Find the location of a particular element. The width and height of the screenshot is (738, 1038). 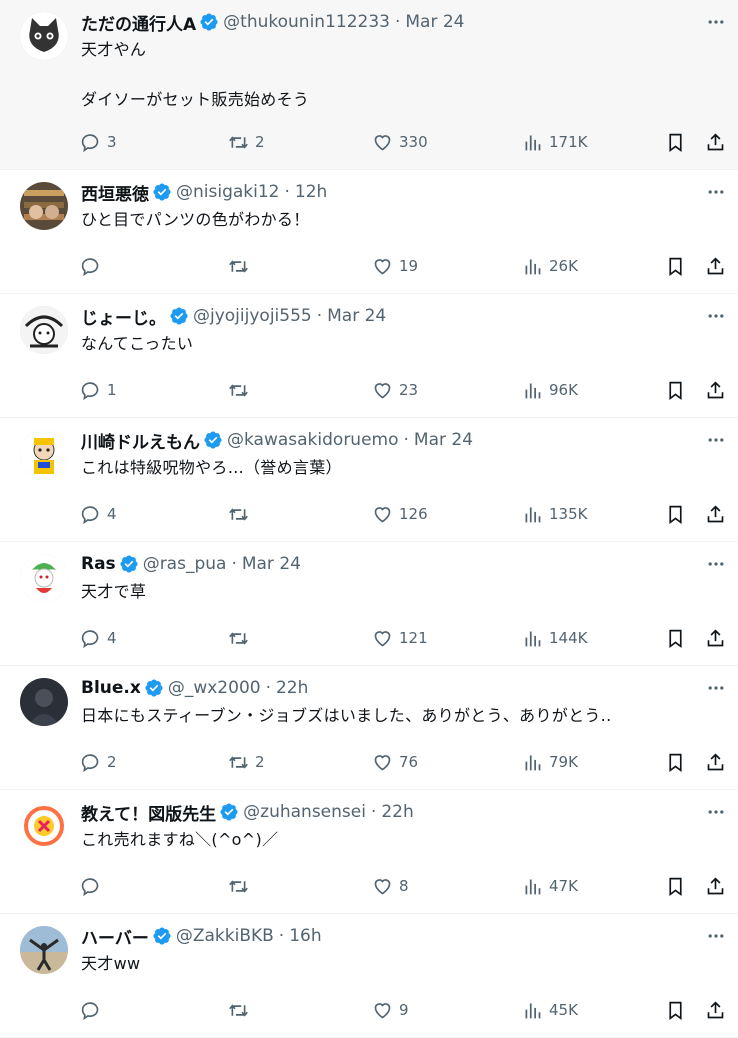

display-name: じょーじ。 is located at coordinates (123, 316).